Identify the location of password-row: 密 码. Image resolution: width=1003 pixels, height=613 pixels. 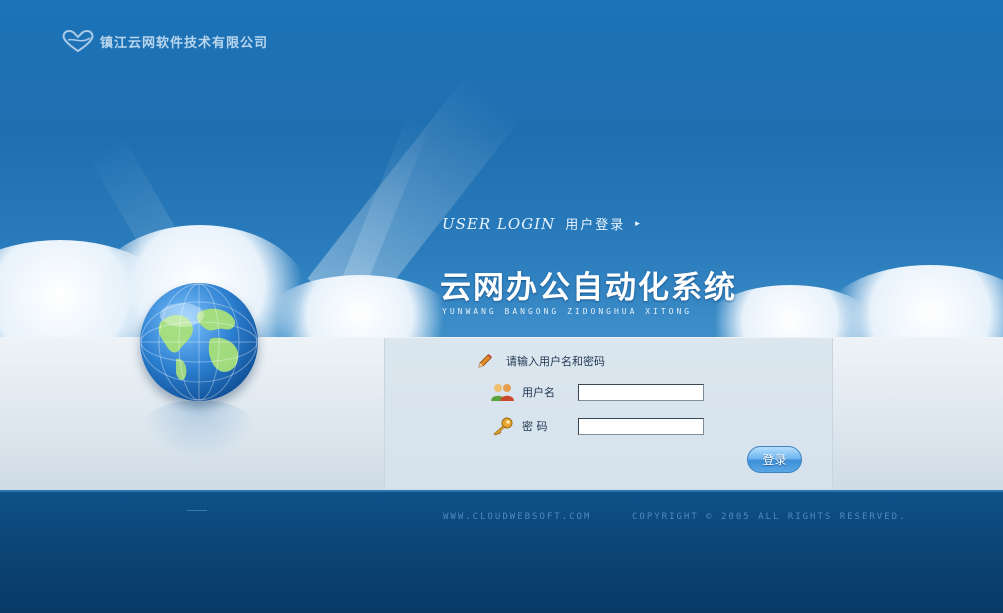
(597, 426).